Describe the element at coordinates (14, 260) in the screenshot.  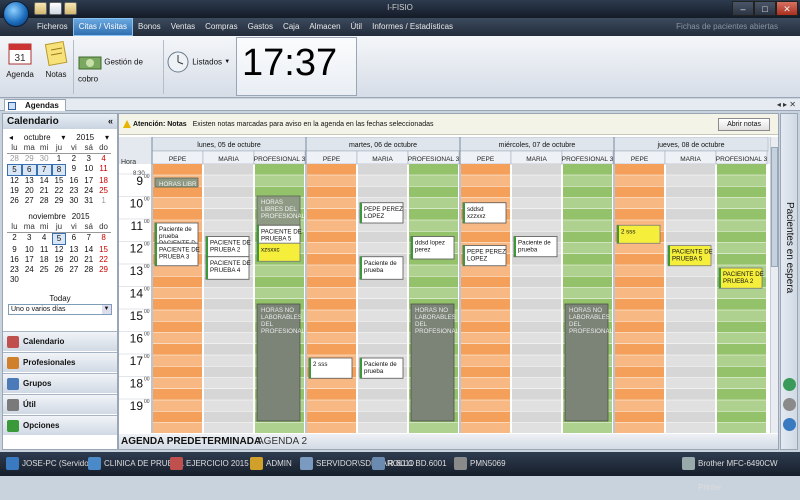
I see `calendar-day: 16` at that location.